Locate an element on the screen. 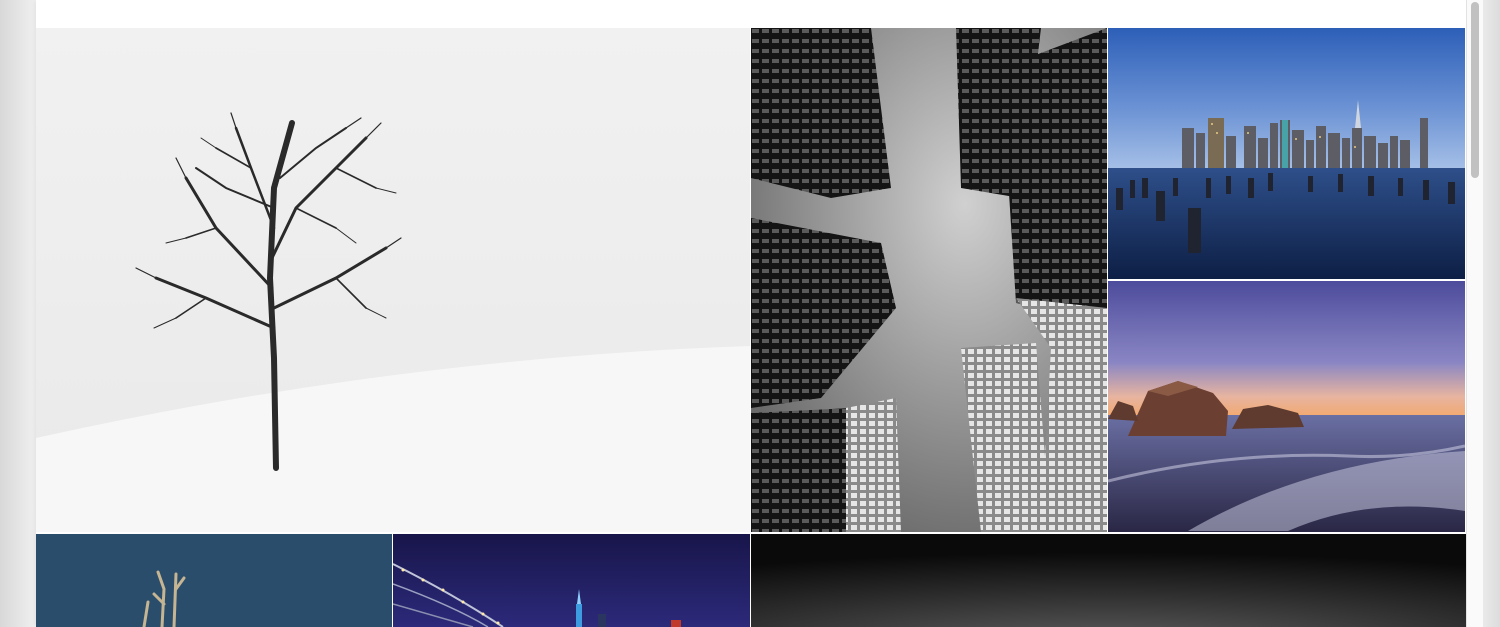 This screenshot has height=627, width=1500. beach-photo-image is located at coordinates (1286, 406).